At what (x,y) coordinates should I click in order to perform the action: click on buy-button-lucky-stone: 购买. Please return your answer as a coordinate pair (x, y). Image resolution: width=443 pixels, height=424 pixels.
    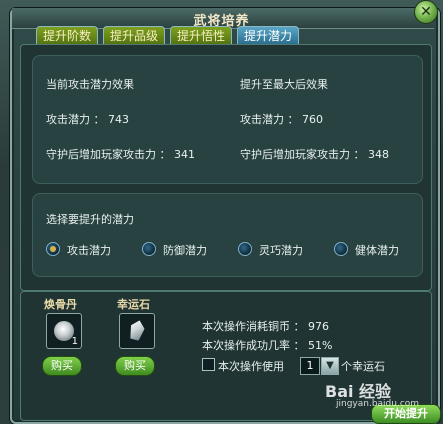
    Looking at the image, I should click on (135, 366).